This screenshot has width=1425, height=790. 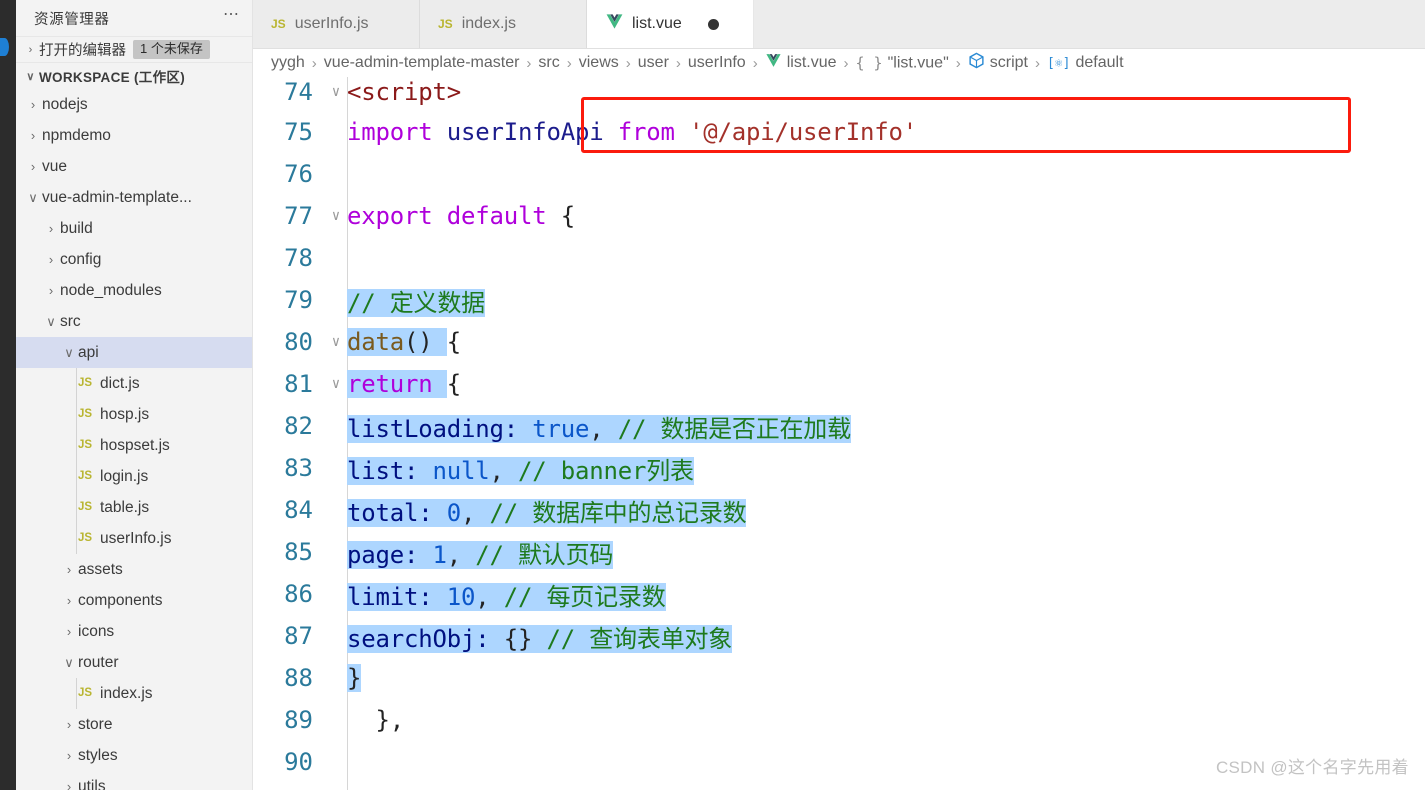 What do you see at coordinates (839, 636) in the screenshot?
I see `code-line-87: 87 searchObj: {} // 查询表单对象` at bounding box center [839, 636].